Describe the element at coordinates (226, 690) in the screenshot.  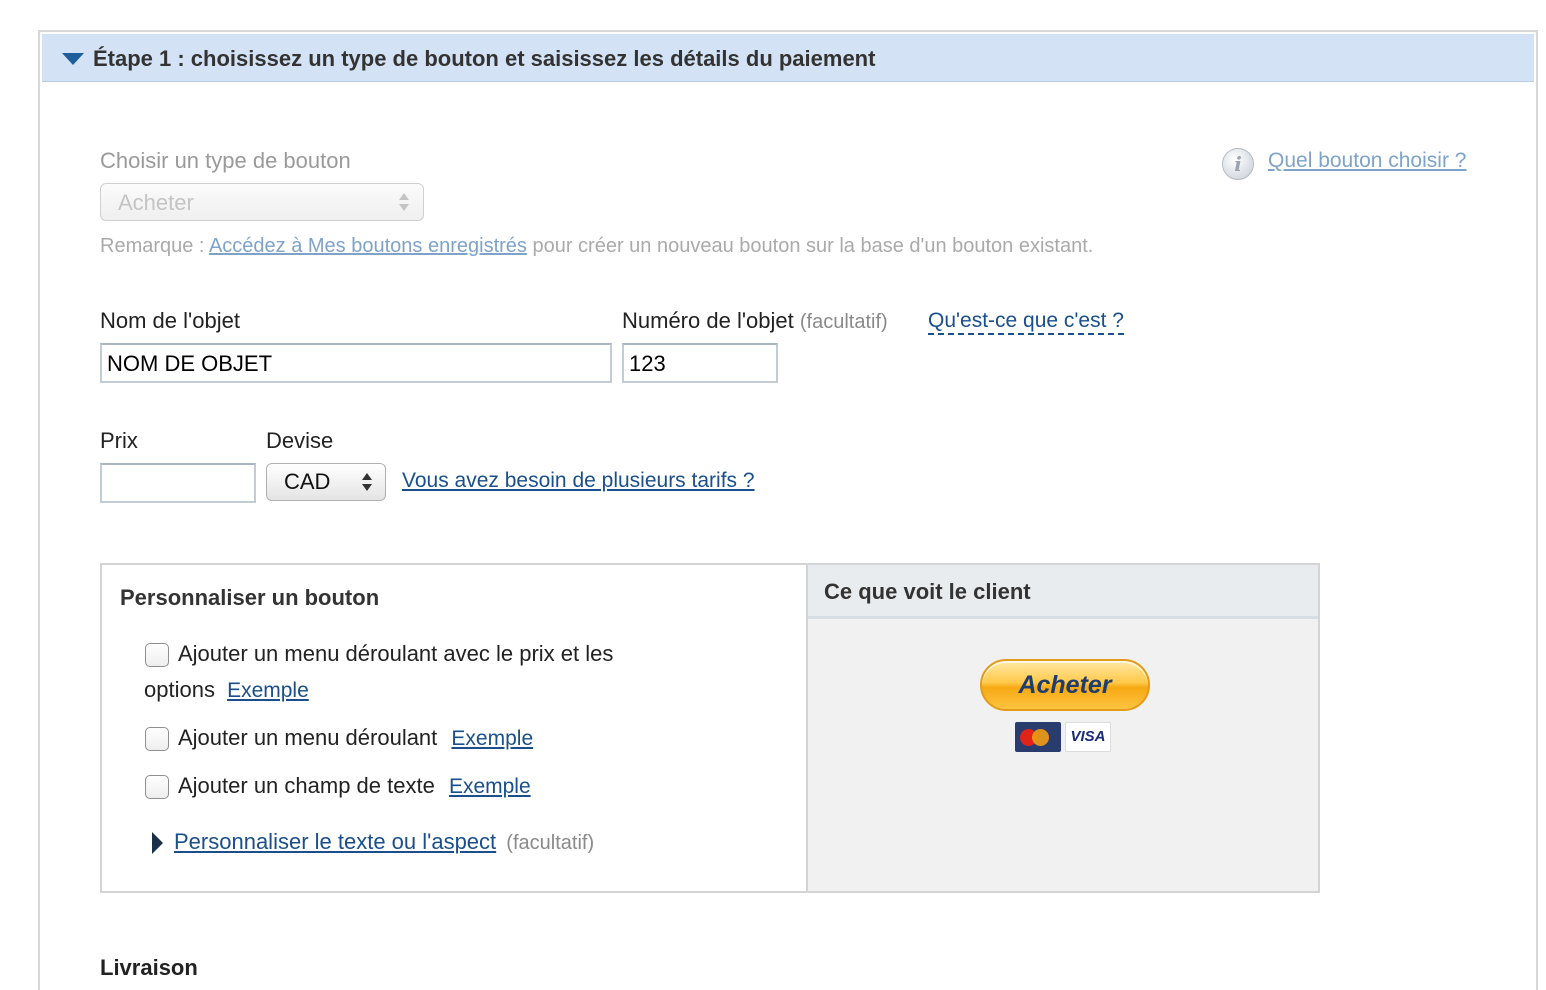
I see `option-label-price-dropdown-line2: options Exemple` at that location.